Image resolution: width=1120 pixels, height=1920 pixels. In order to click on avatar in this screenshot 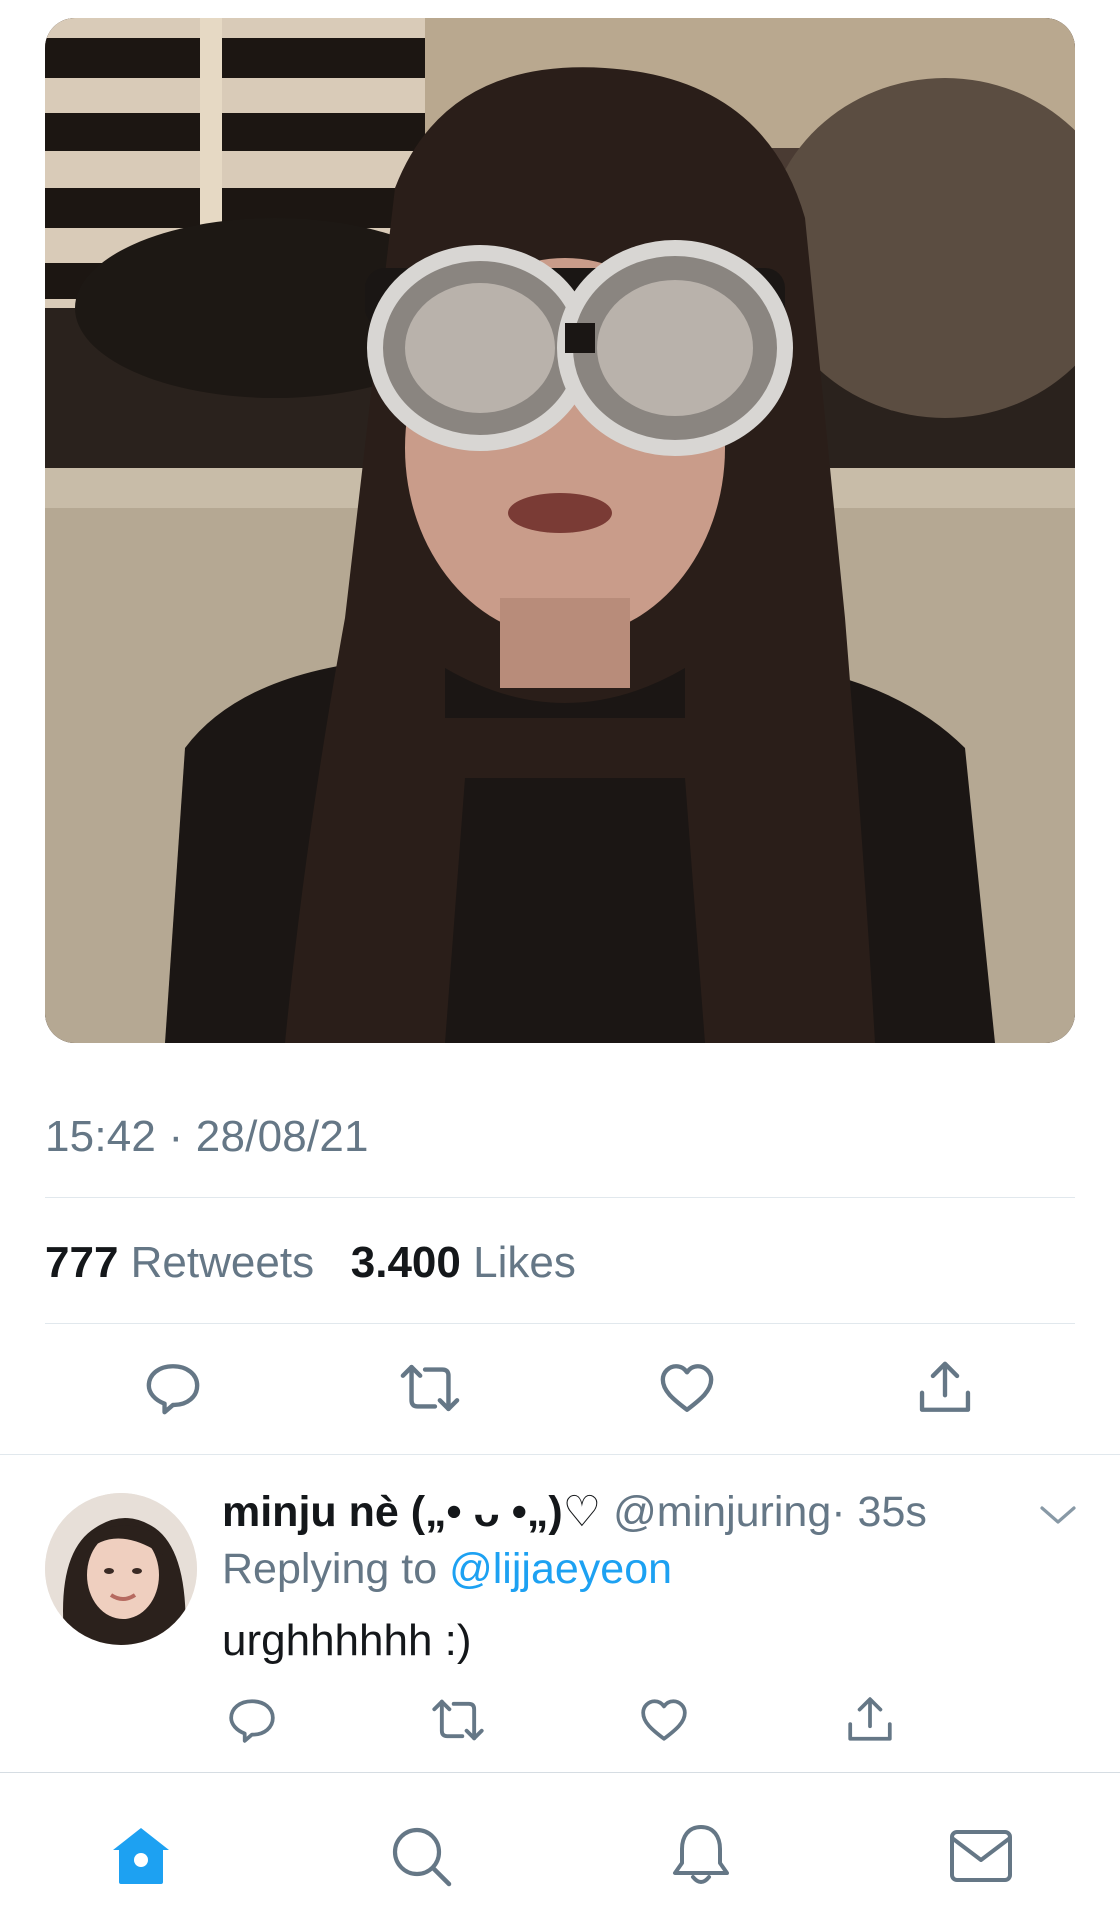, I will do `click(121, 1569)`.